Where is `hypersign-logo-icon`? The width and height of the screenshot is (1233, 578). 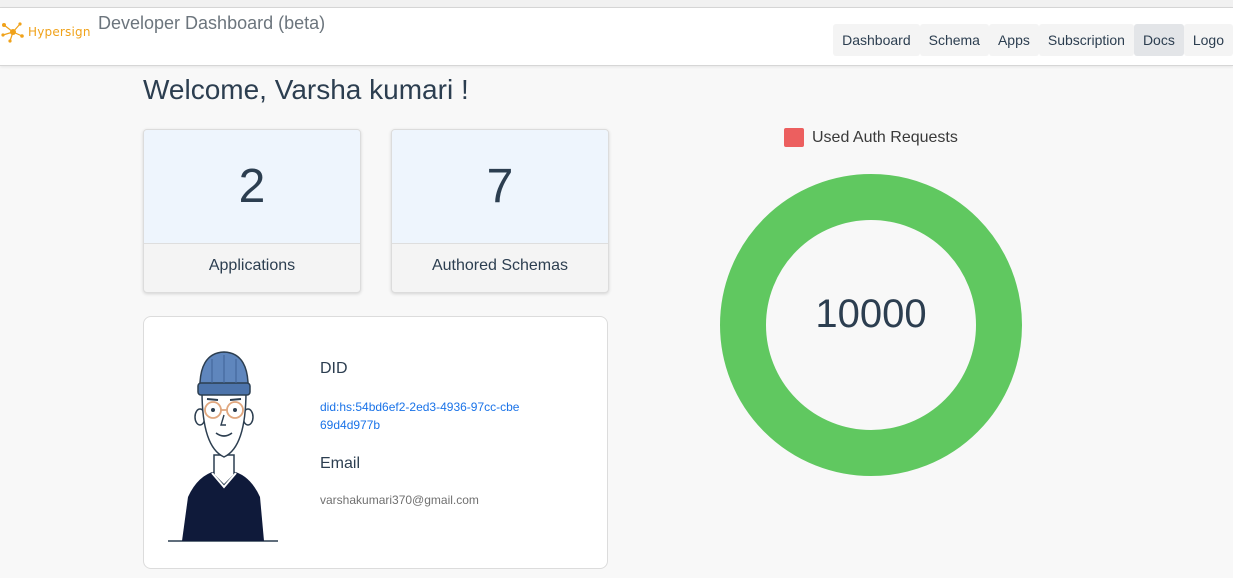 hypersign-logo-icon is located at coordinates (12, 32).